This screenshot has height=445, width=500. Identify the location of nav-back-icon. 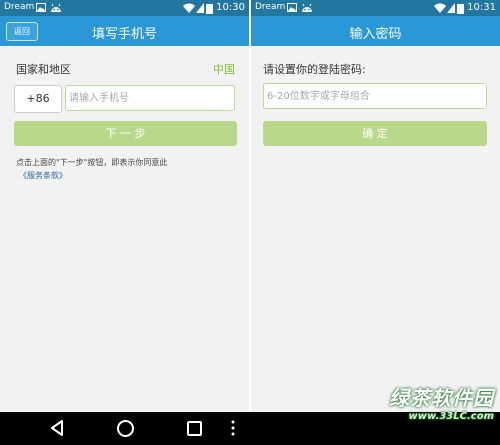
(57, 428).